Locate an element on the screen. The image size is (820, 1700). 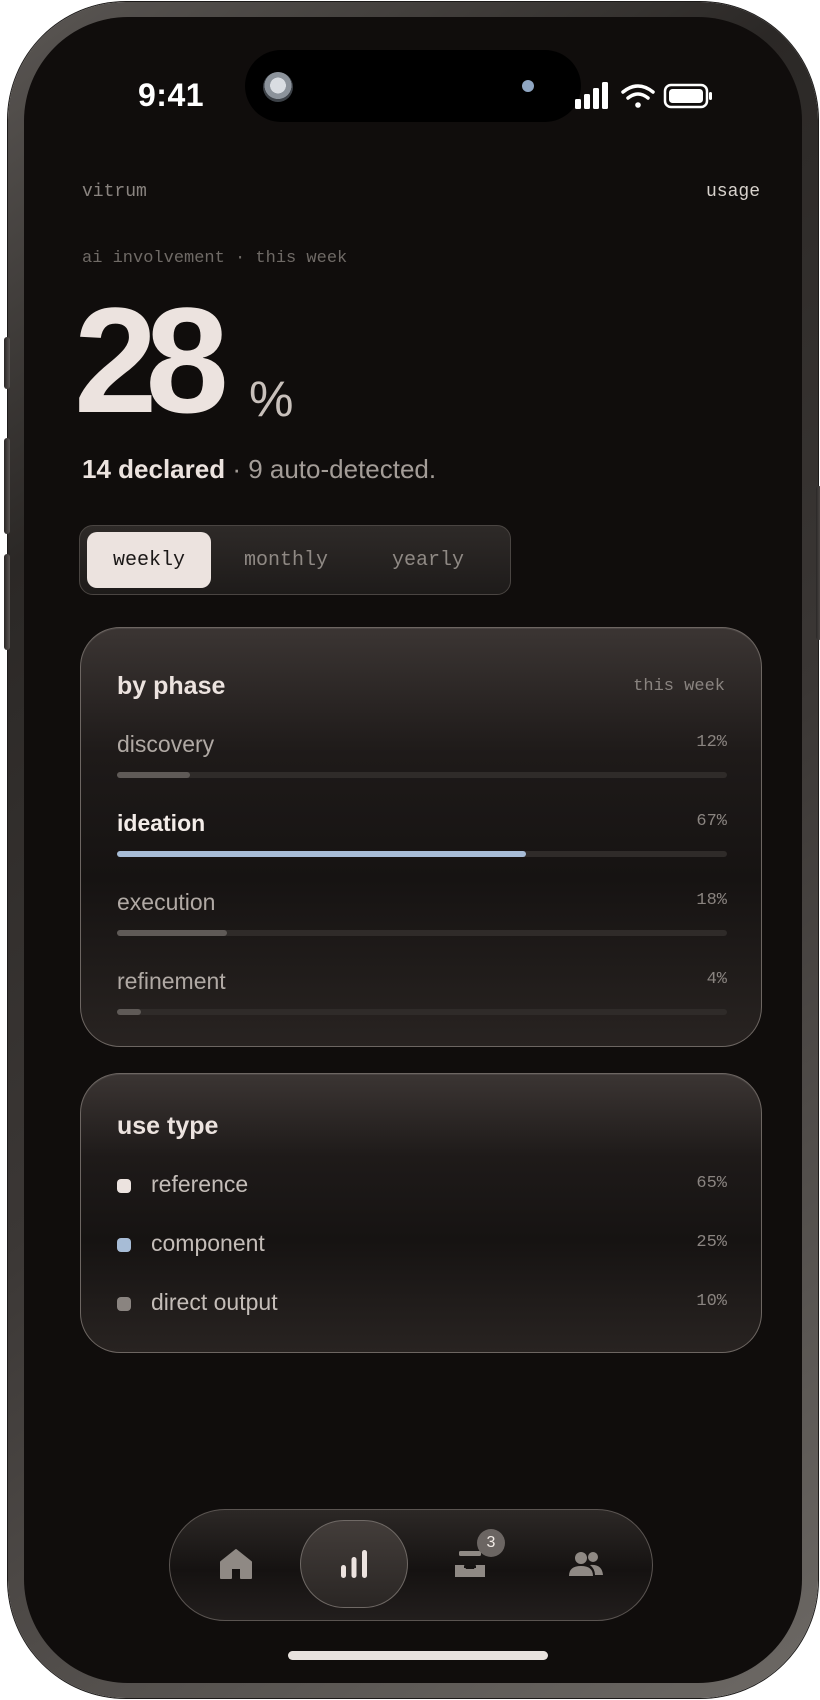
home-icon is located at coordinates (236, 1564).